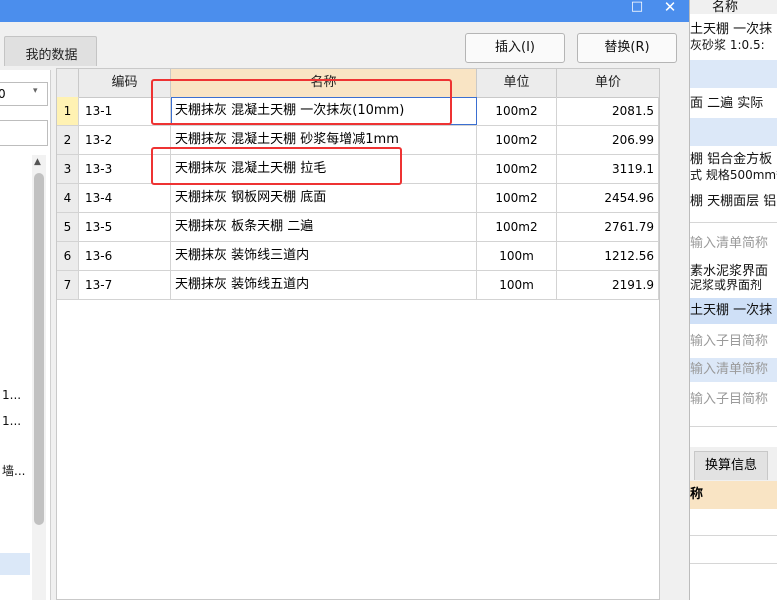 The image size is (777, 600). Describe the element at coordinates (608, 140) in the screenshot. I see `cell-price: 206.99` at that location.